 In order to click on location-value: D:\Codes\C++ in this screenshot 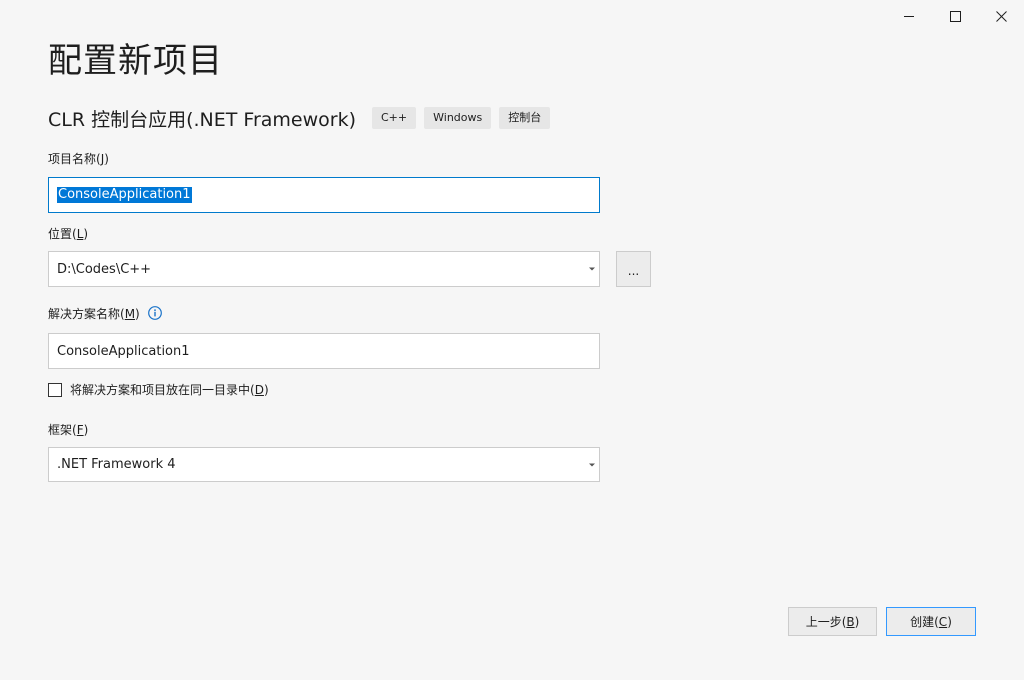, I will do `click(104, 269)`.